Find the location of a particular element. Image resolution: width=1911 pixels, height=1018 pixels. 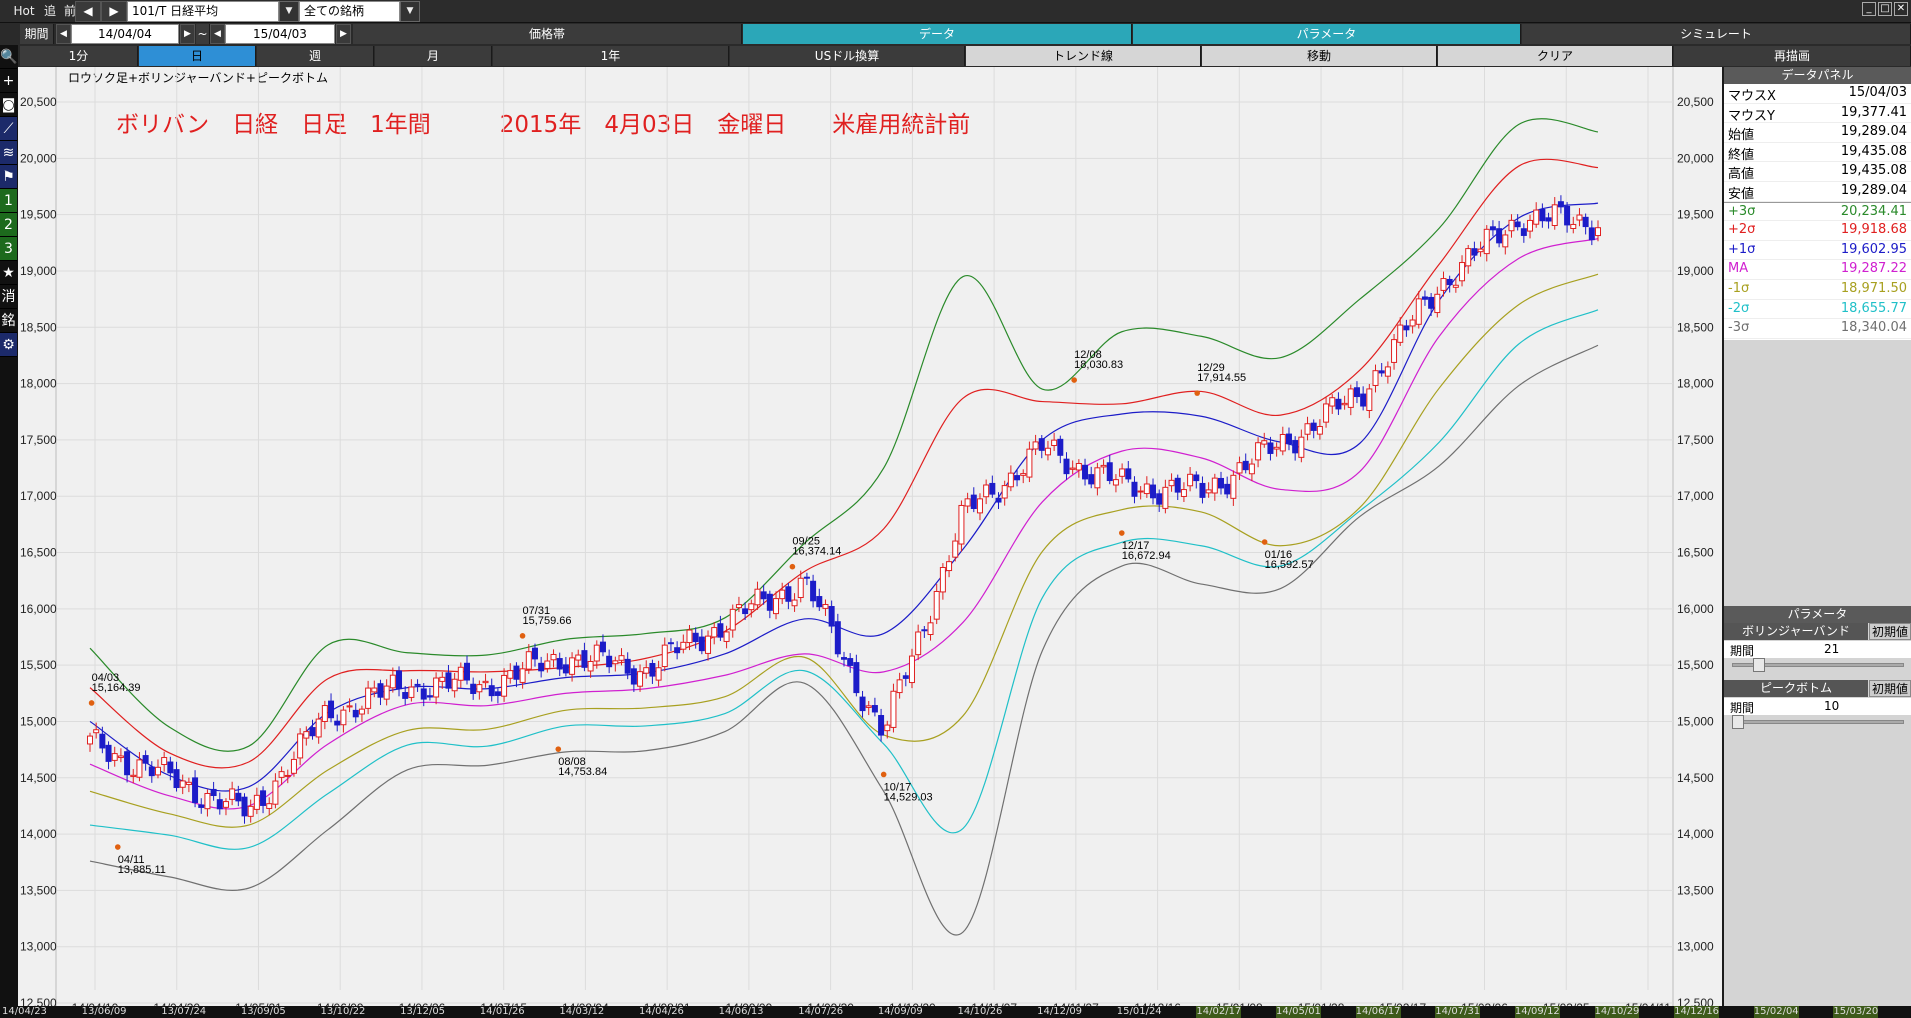

maximize-icon: □ is located at coordinates (1885, 9).